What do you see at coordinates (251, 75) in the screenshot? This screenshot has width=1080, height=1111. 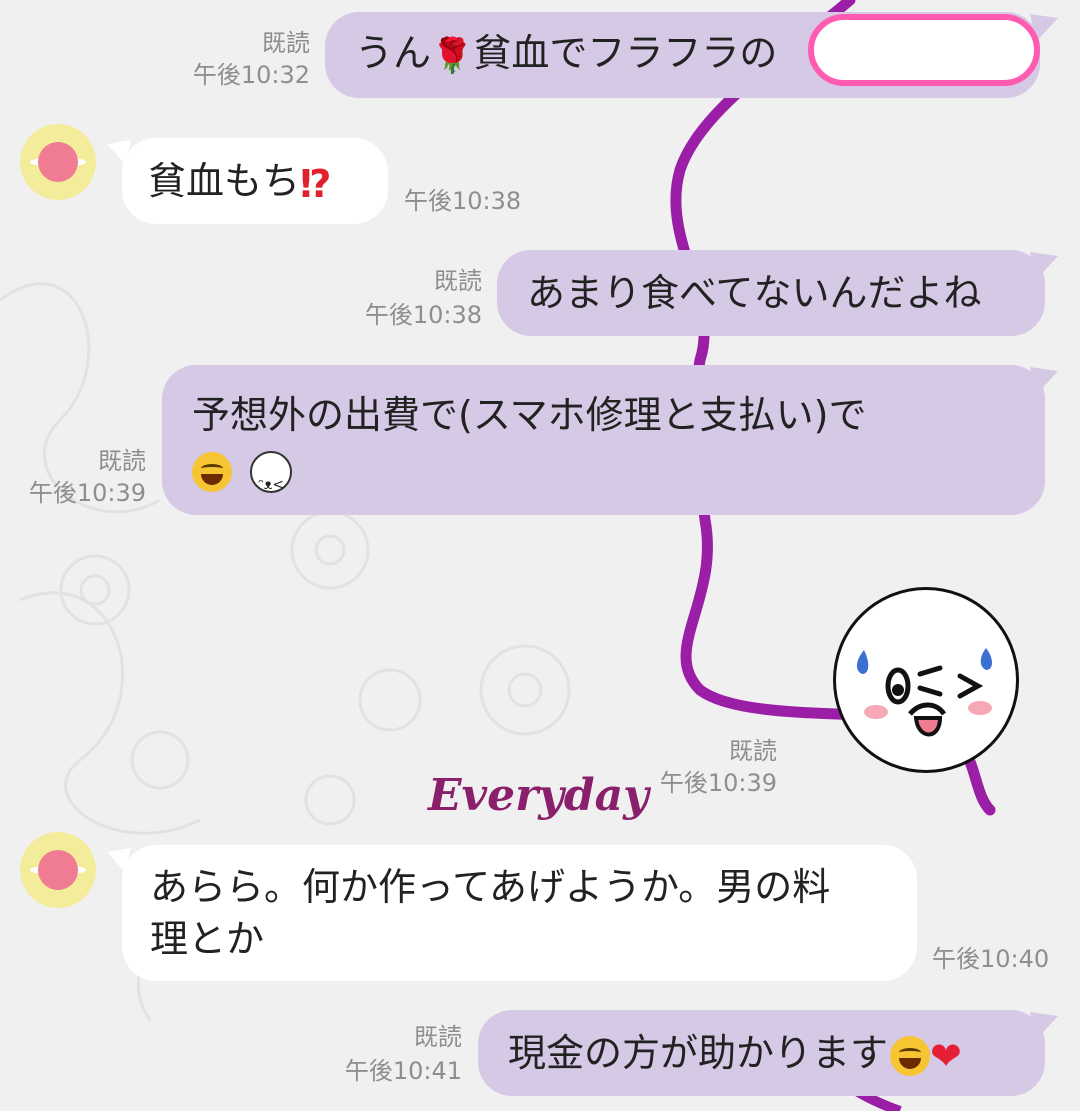 I see `timestamp: 午後10:32` at bounding box center [251, 75].